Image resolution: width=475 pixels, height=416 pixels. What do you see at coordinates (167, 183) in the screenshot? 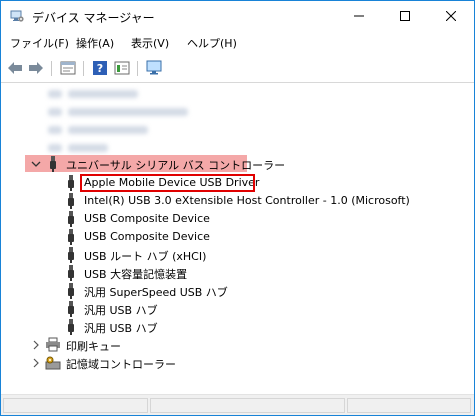
I see `selection-highlight-box` at bounding box center [167, 183].